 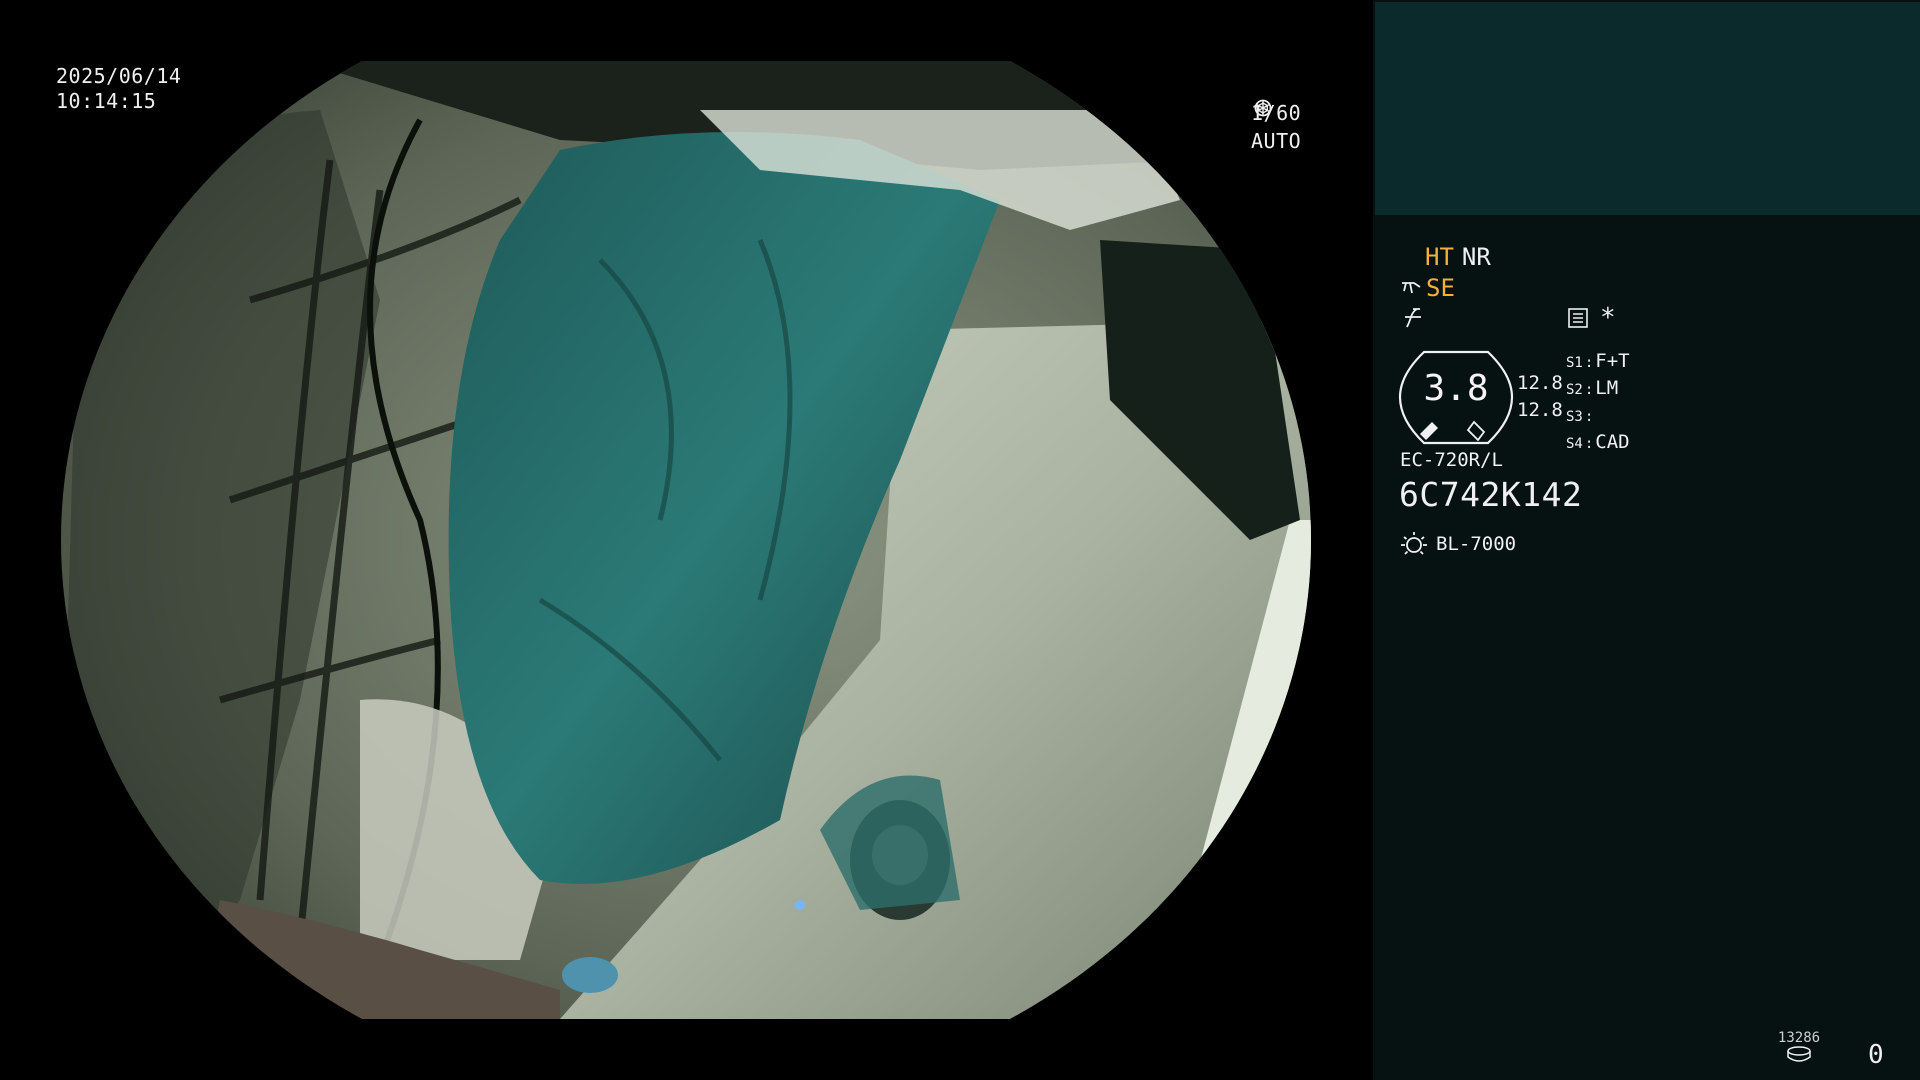 I want to click on switch-s1: S1: F+T, so click(x=1598, y=361).